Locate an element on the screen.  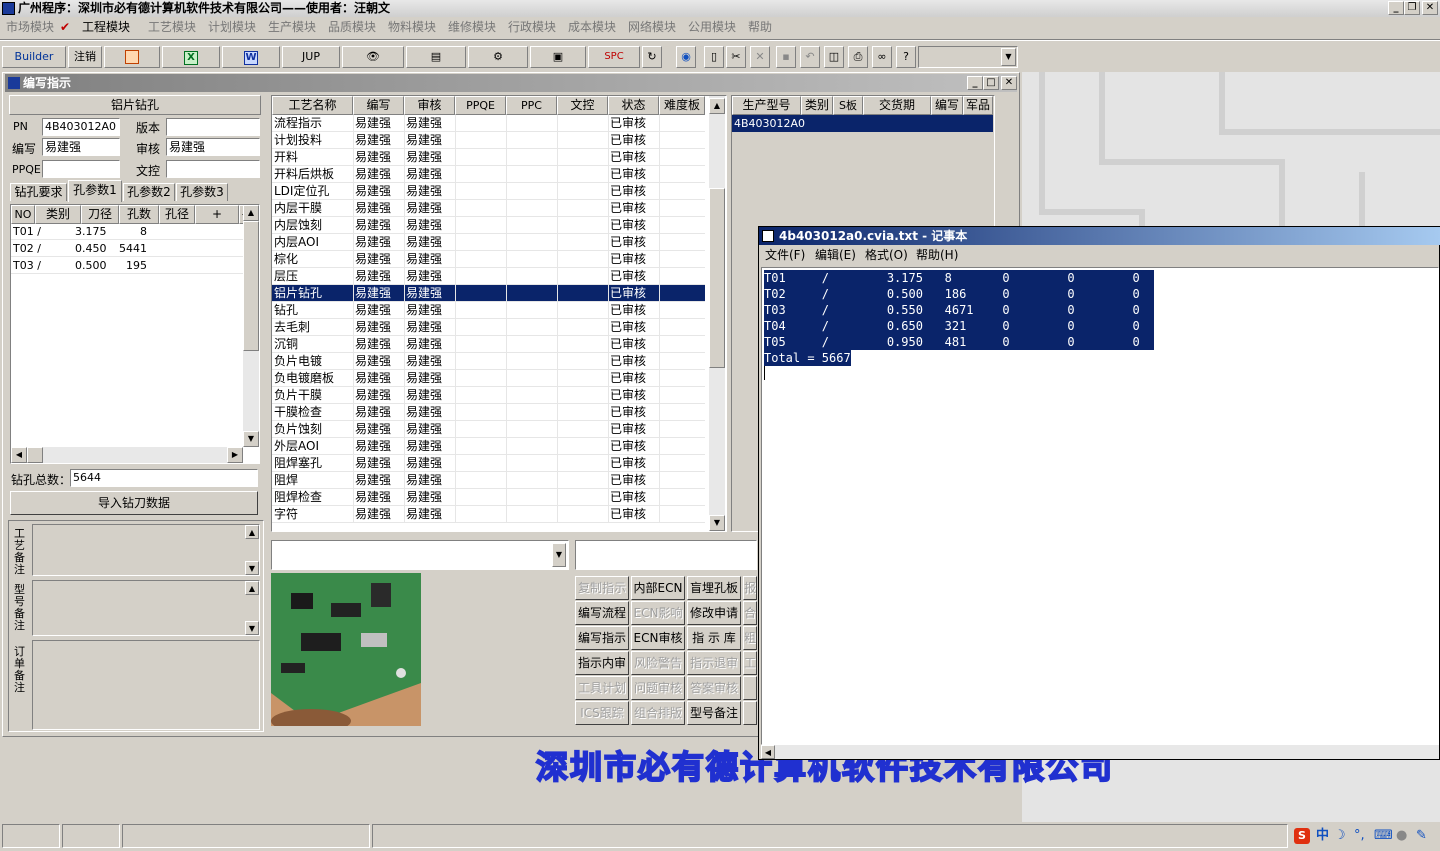
cut-icon: ✂ is located at coordinates (736, 57).